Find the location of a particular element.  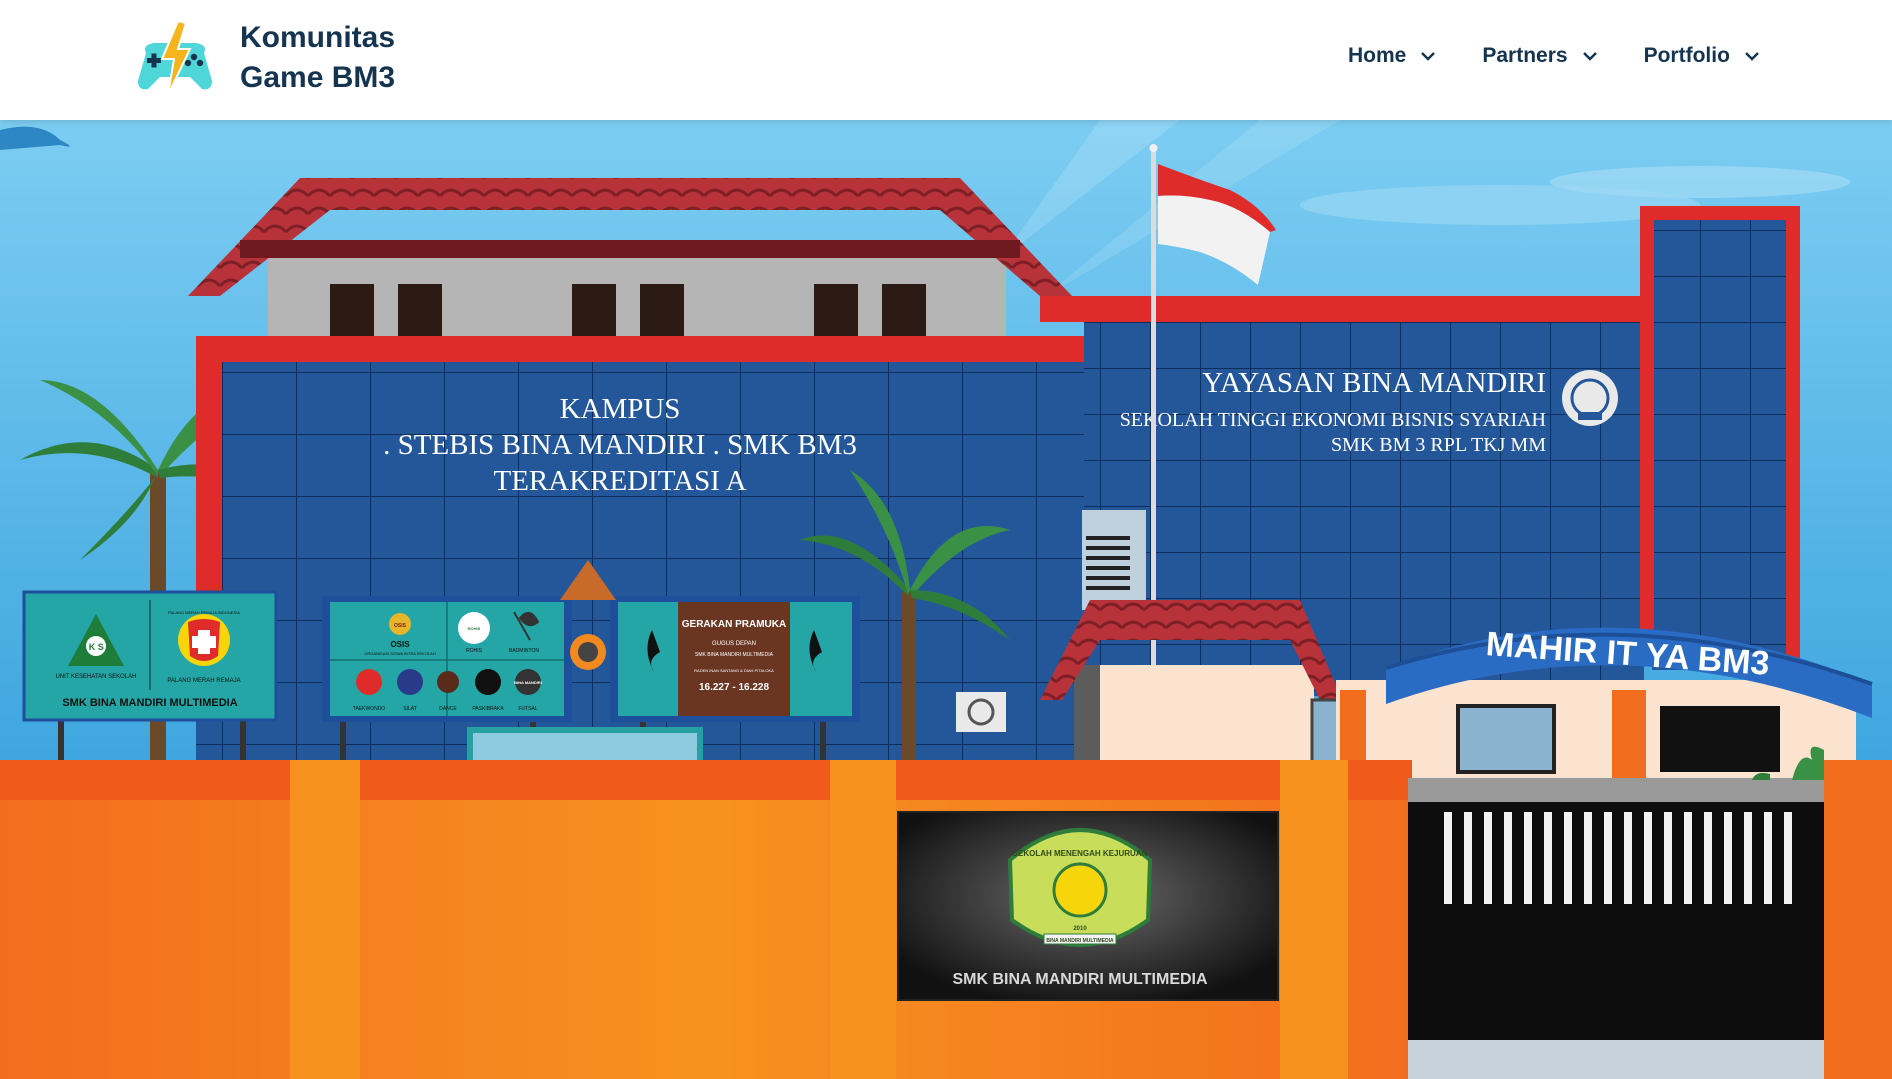

nav-portfolio: Portfolio is located at coordinates (1702, 56).